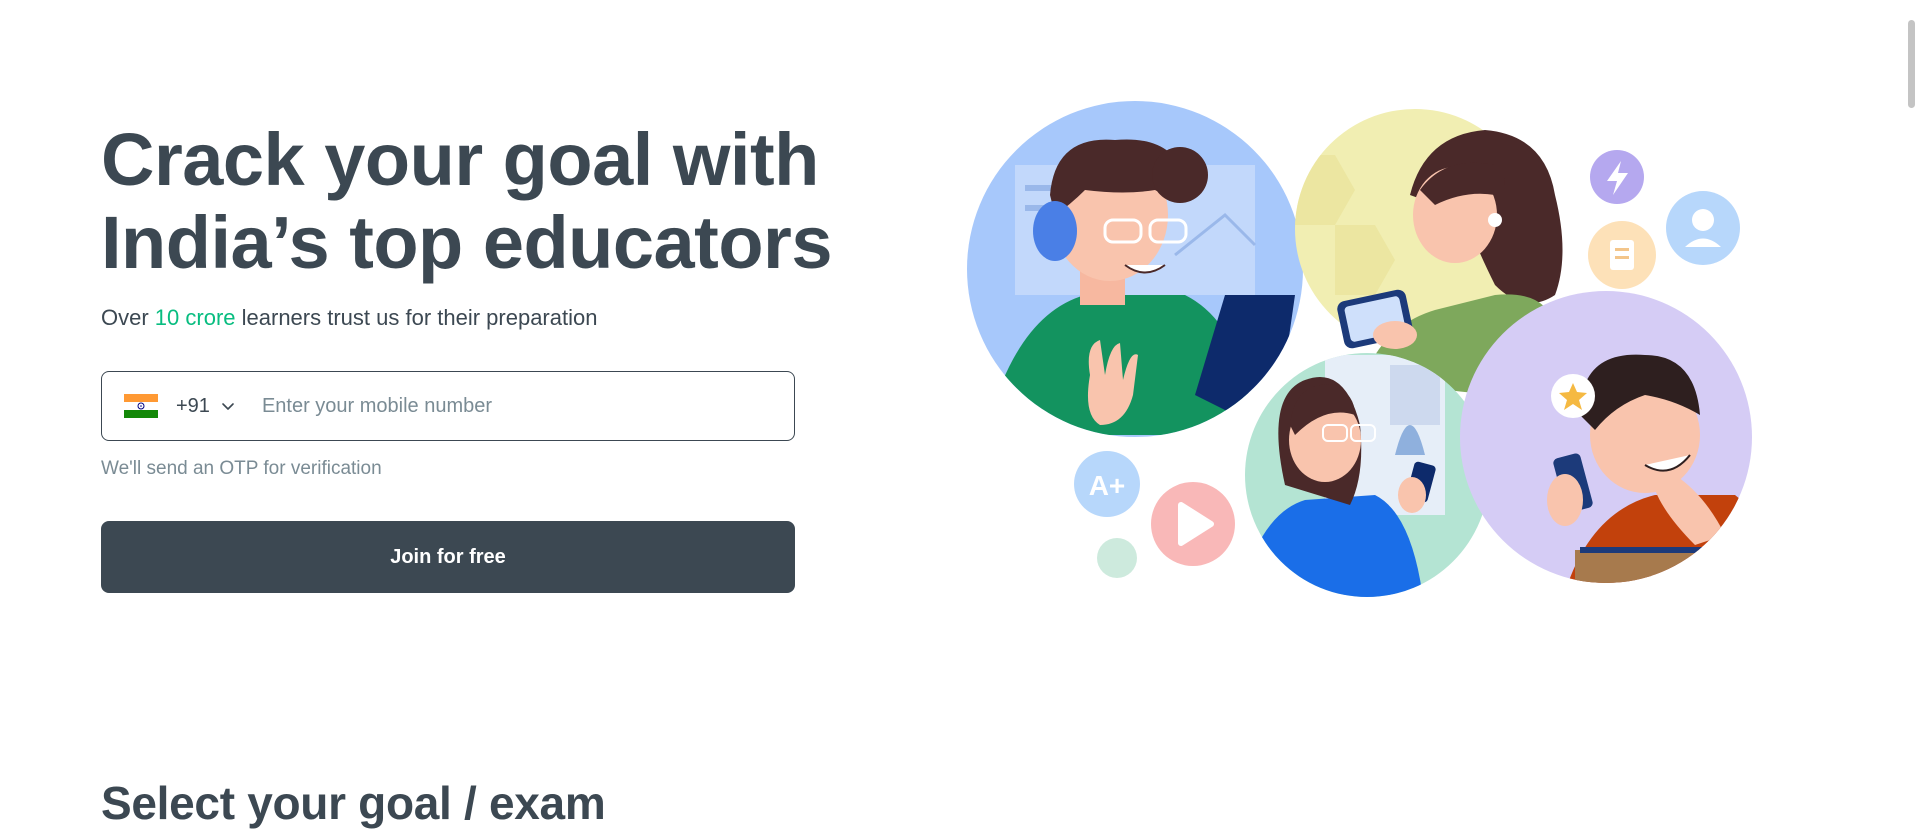 This screenshot has width=1920, height=834. Describe the element at coordinates (193, 405) in the screenshot. I see `country-code: +91` at that location.